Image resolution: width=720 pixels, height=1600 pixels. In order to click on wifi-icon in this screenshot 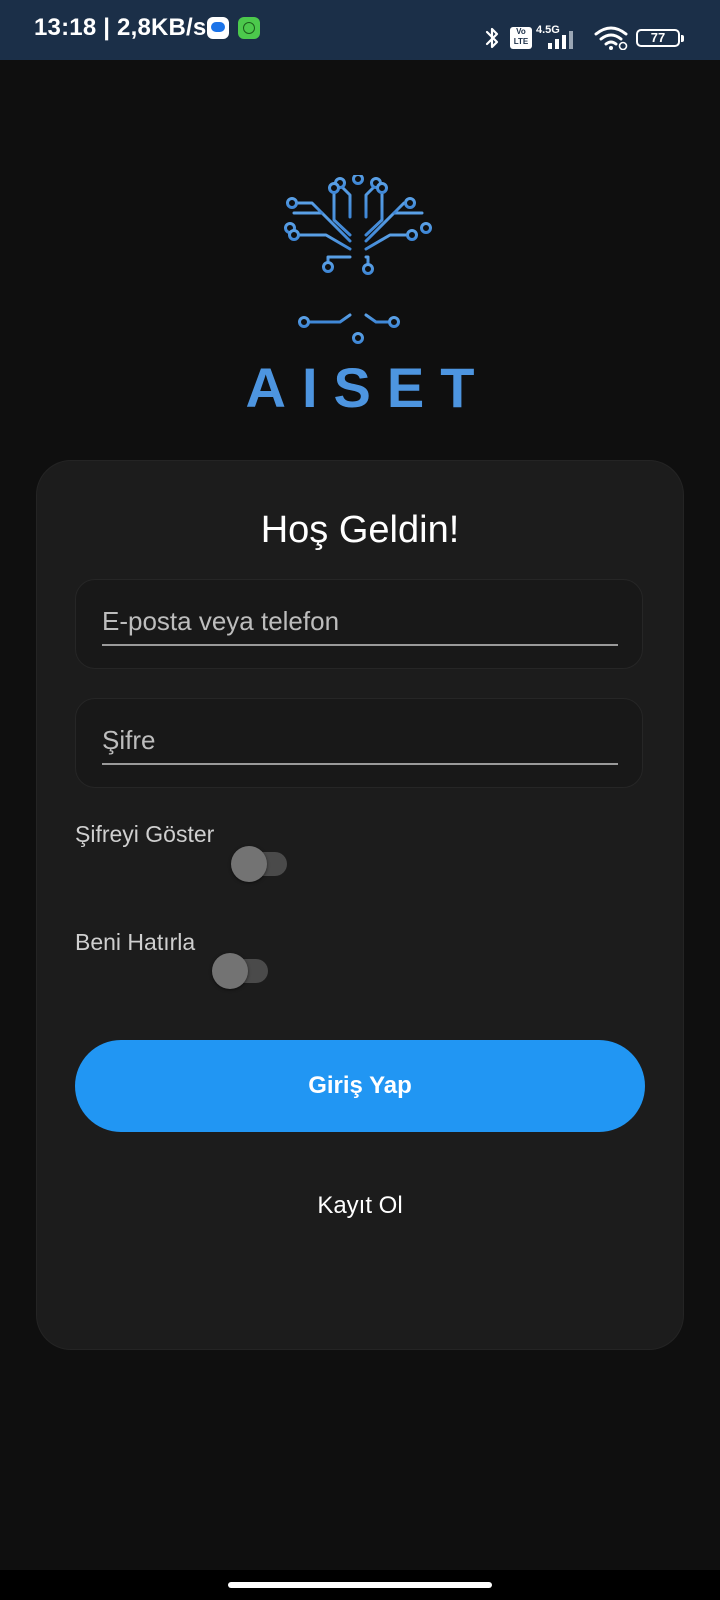, I will do `click(611, 38)`.